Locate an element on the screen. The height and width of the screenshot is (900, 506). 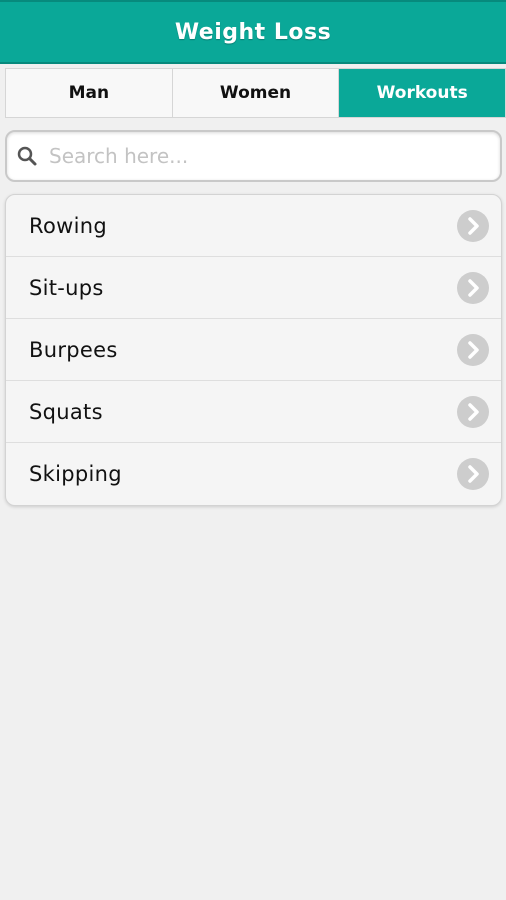
list-item-label: Skipping is located at coordinates (75, 474).